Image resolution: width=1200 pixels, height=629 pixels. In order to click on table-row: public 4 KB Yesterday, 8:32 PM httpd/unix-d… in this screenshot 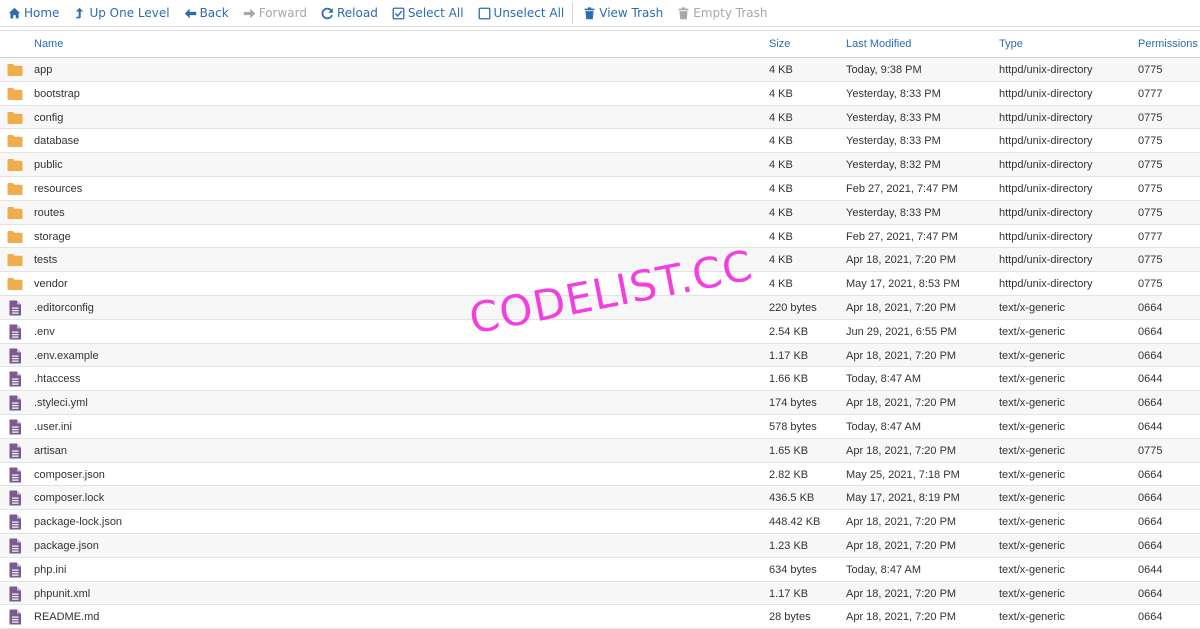, I will do `click(600, 165)`.